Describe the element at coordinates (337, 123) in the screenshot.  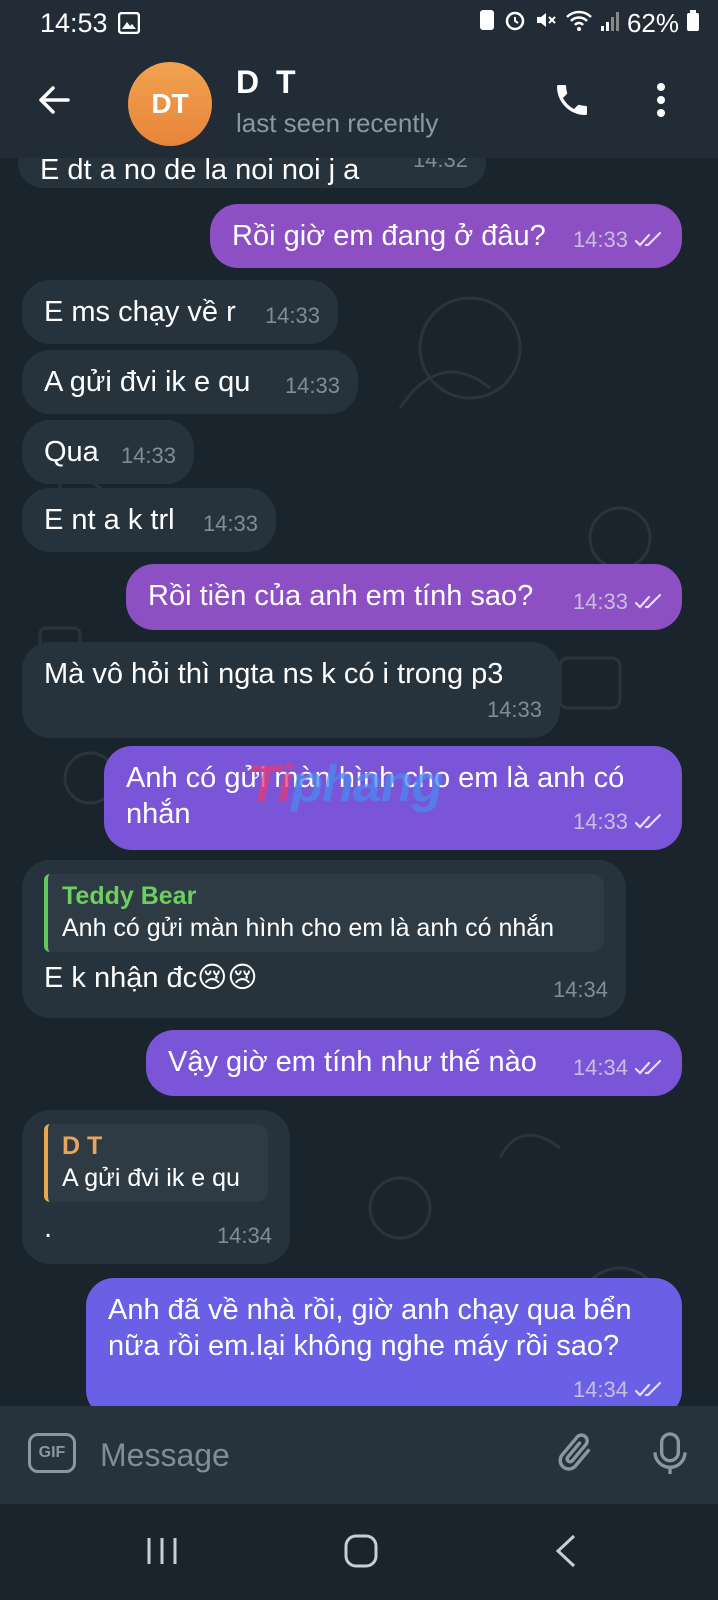
I see `contact-status: last seen recently` at that location.